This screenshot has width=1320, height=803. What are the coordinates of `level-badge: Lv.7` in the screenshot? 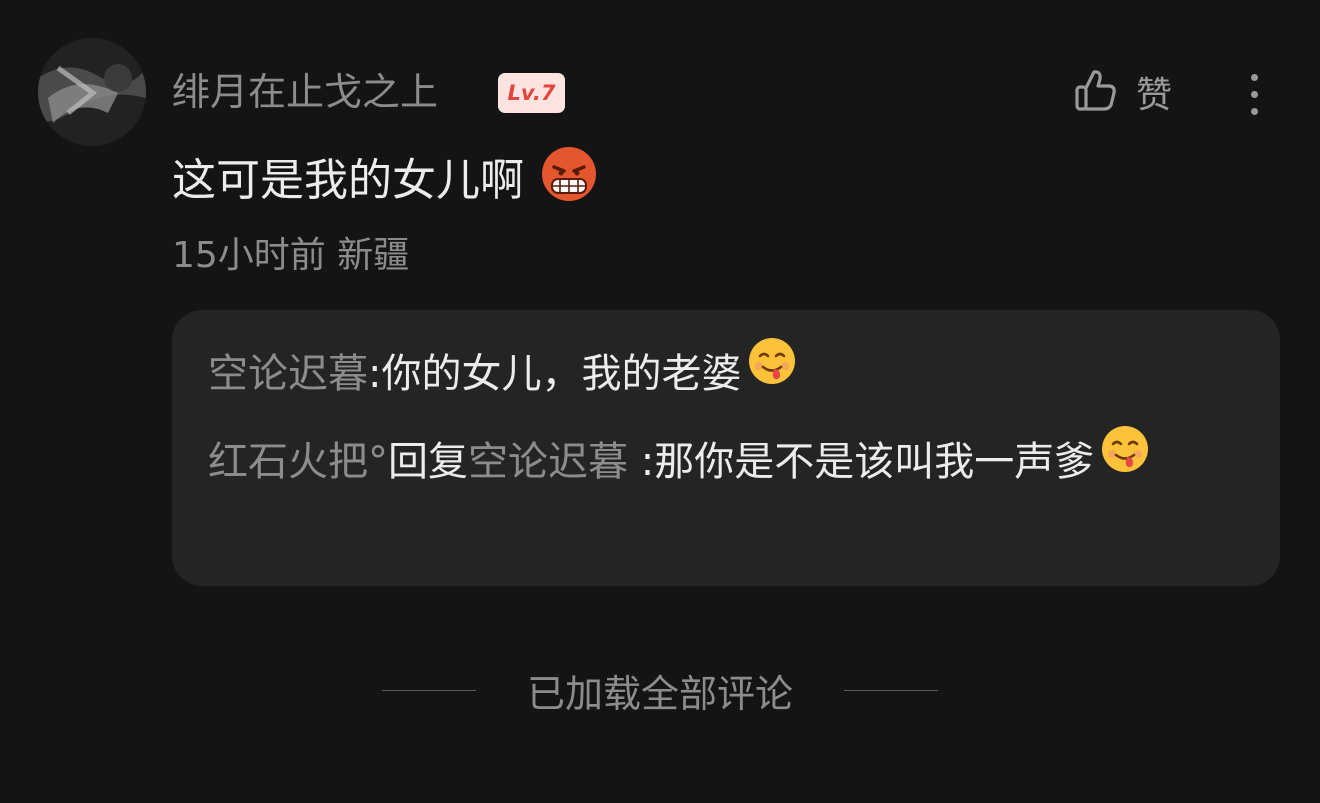 It's located at (531, 93).